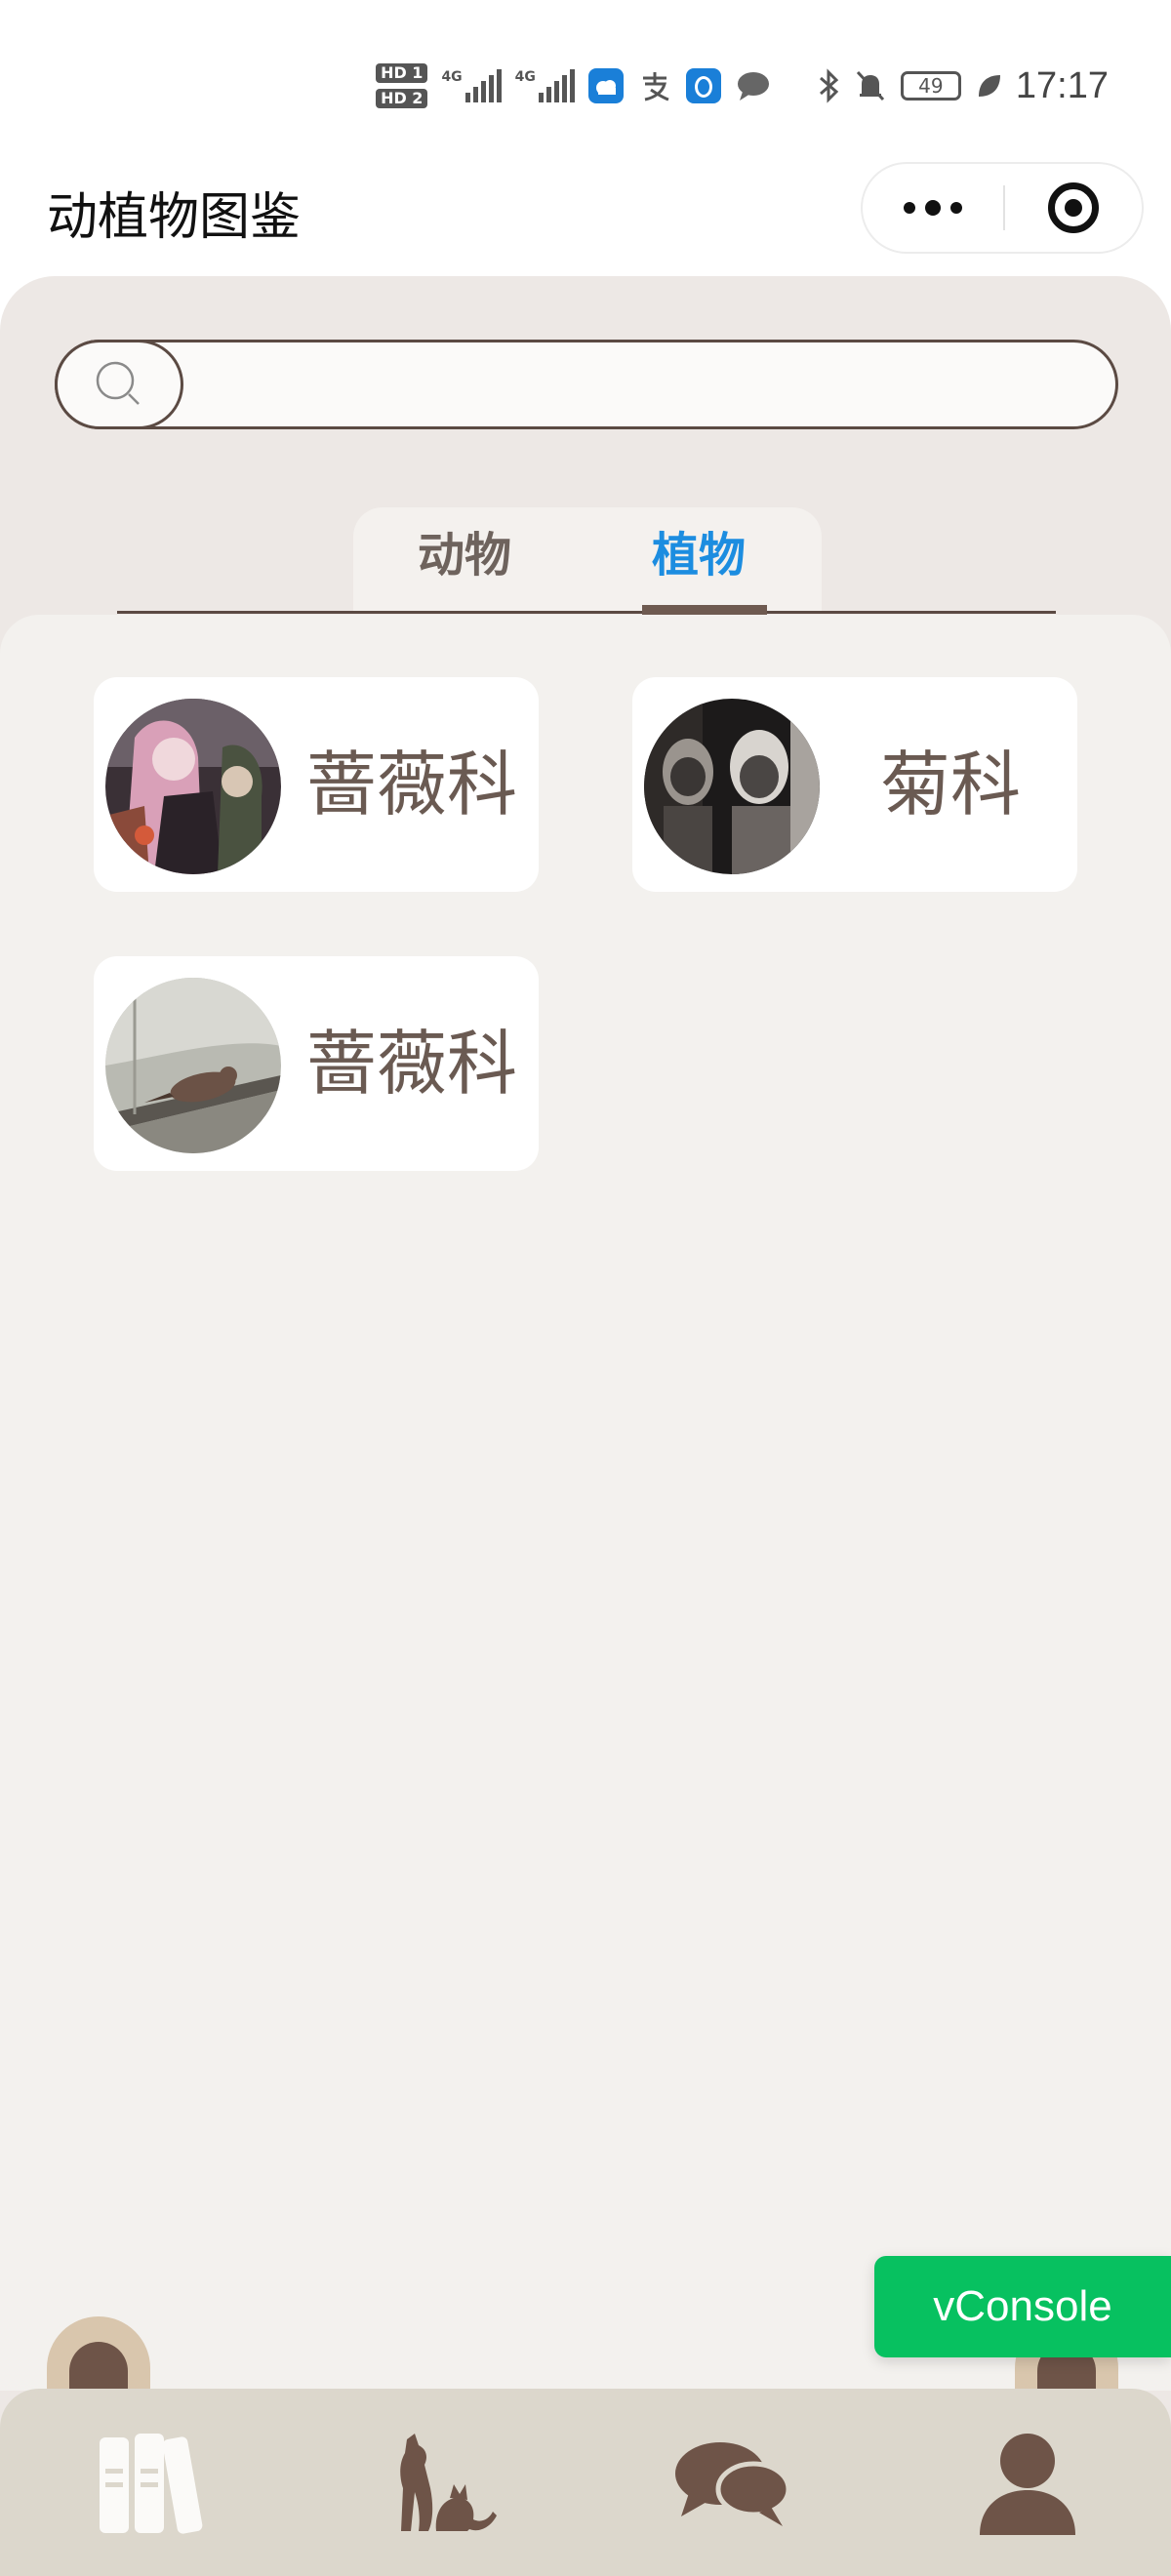 The image size is (1171, 2576). I want to click on book-icon, so click(151, 2484).